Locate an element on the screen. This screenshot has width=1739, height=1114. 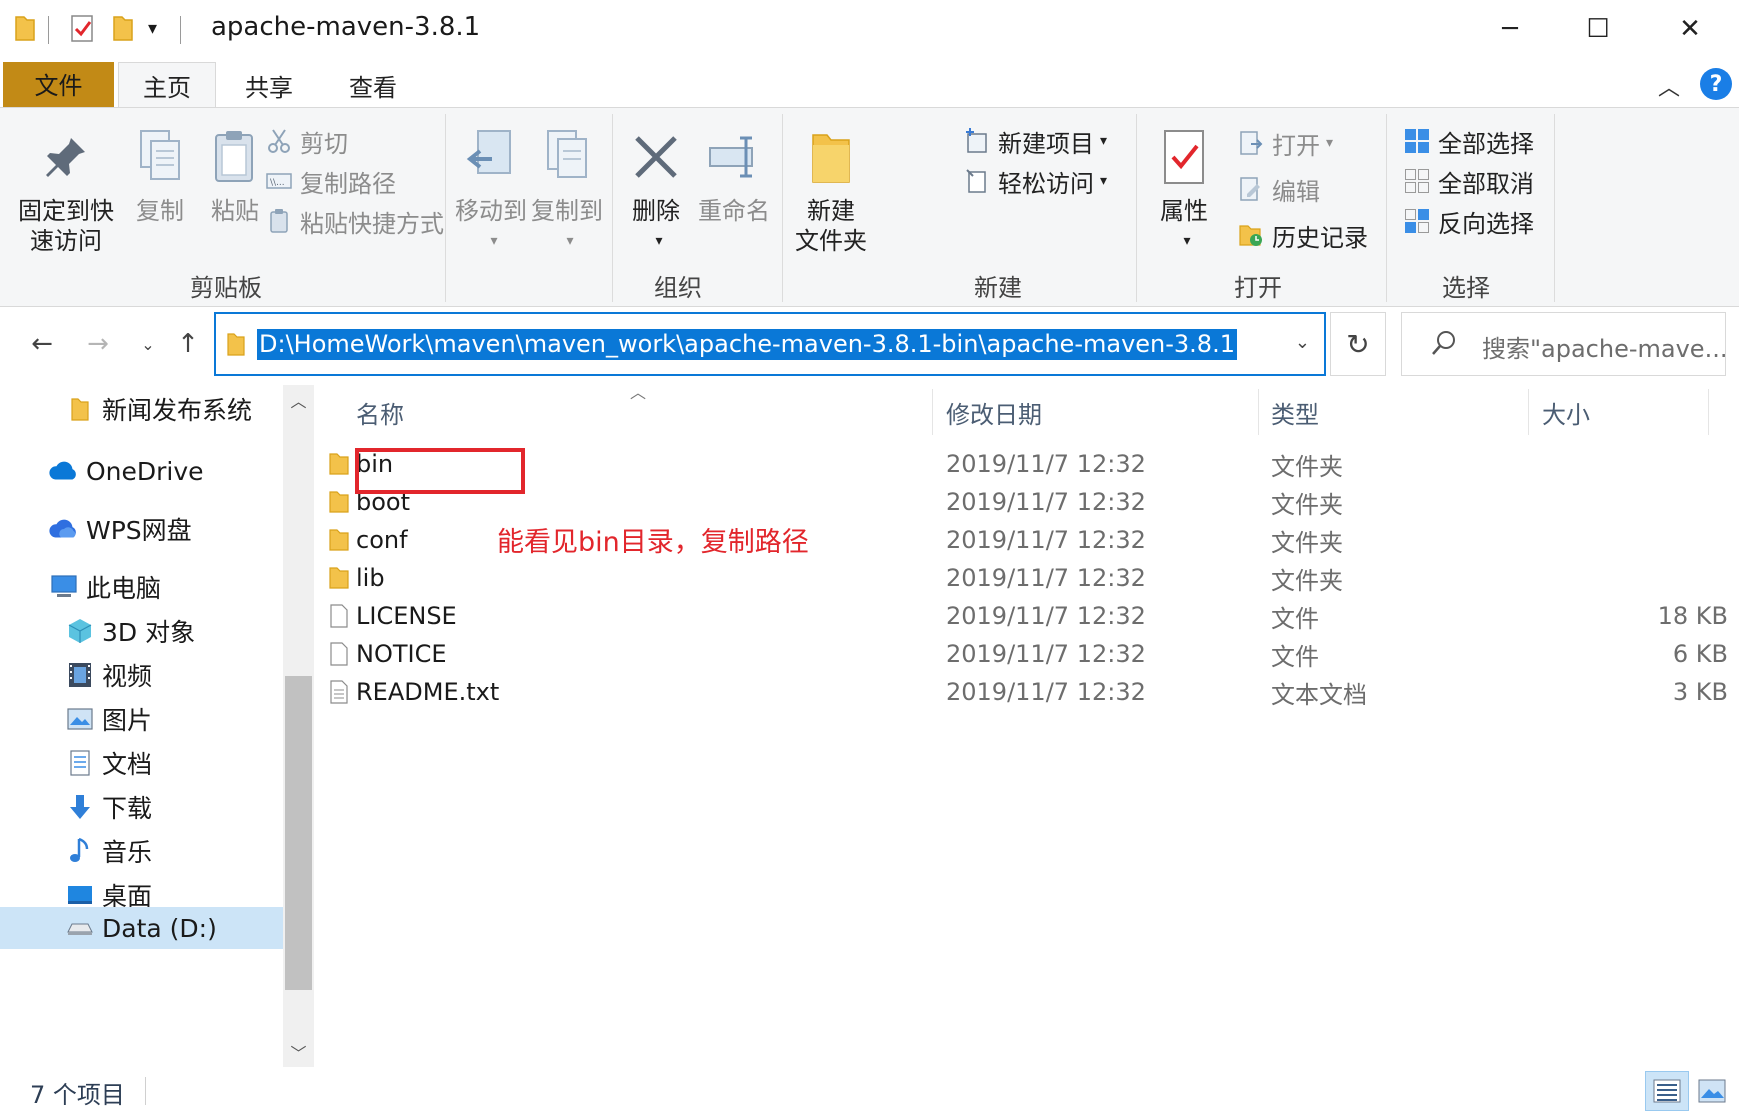
close-button: ✕ is located at coordinates (1690, 29).